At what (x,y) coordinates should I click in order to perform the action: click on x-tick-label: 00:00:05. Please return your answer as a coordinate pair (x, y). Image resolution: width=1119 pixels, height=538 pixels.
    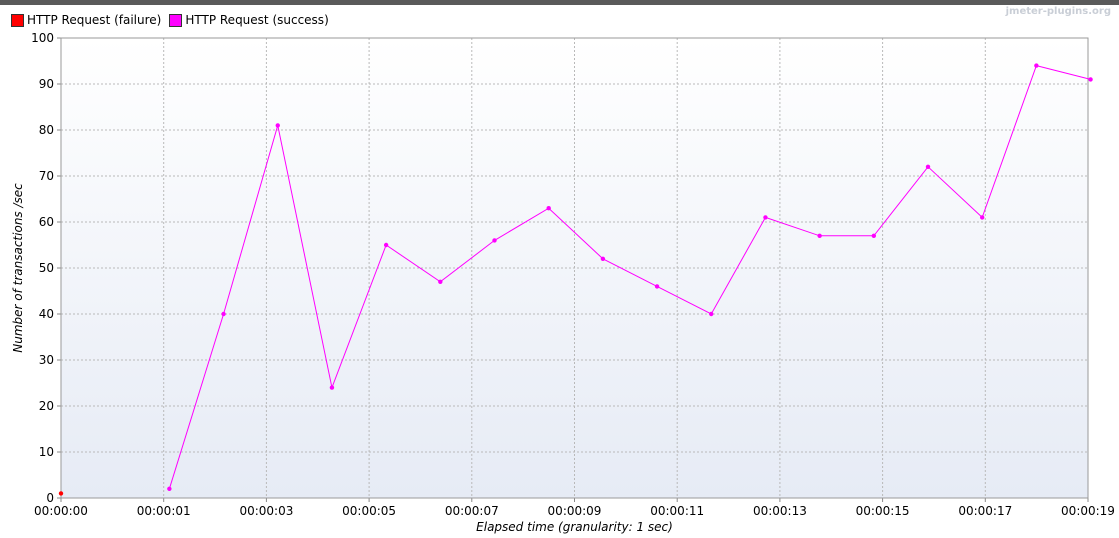
    Looking at the image, I should click on (369, 511).